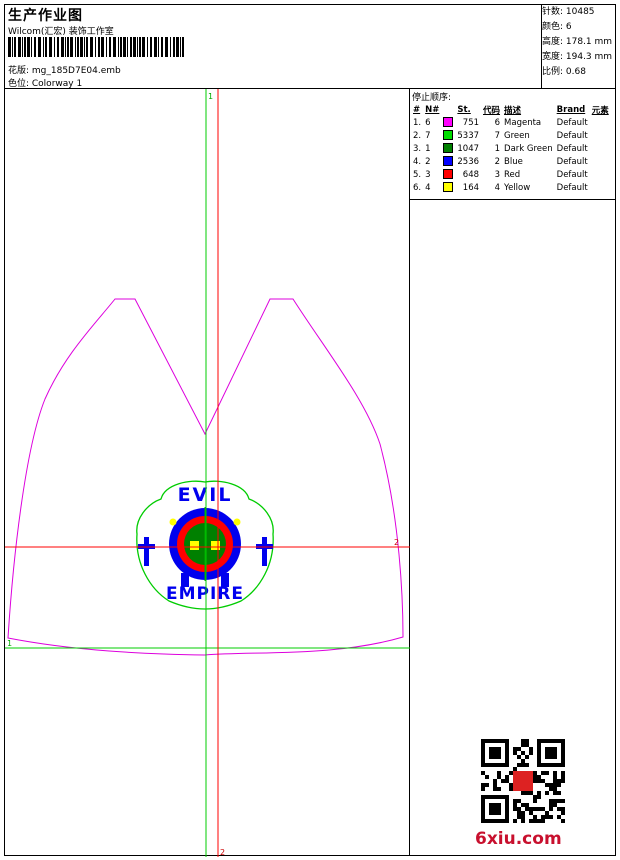 This screenshot has width=620, height=860. I want to click on row-needle: 3, so click(428, 174).